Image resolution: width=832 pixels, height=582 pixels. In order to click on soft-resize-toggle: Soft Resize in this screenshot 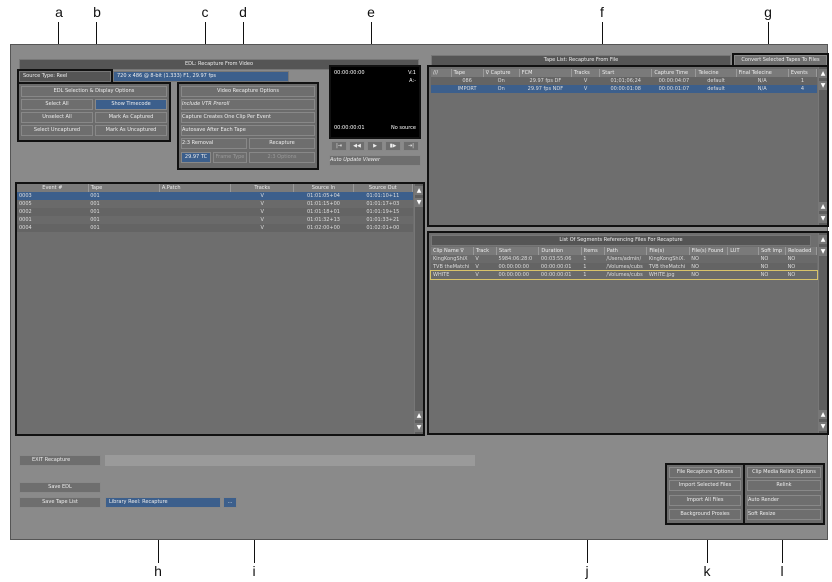, I will do `click(784, 514)`.